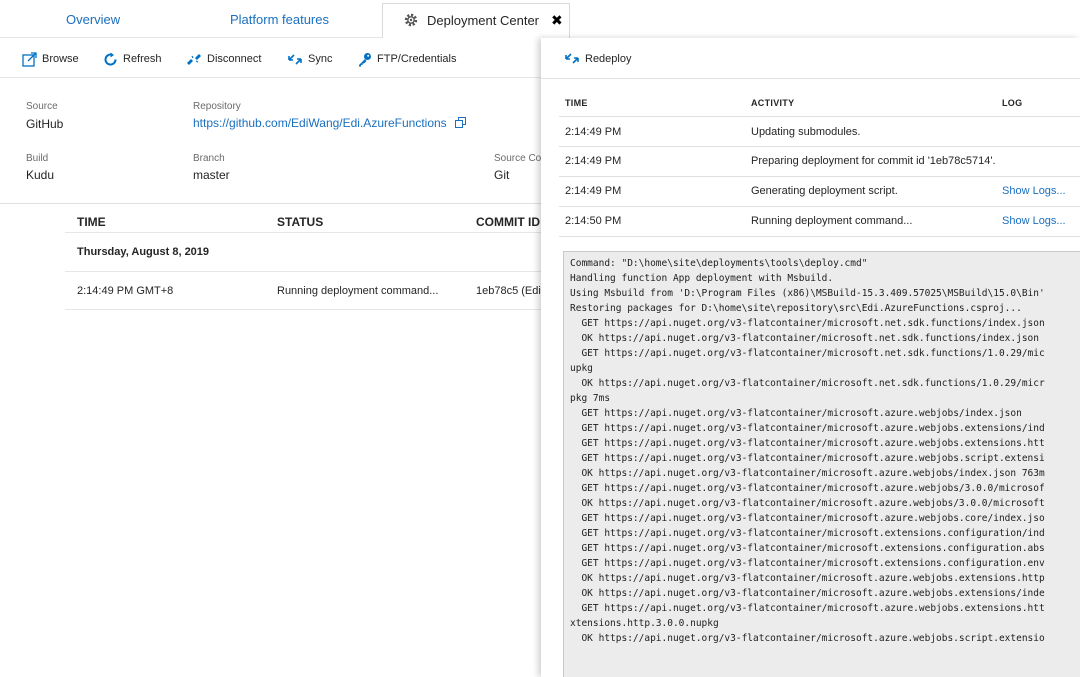  I want to click on browse-label: Browse, so click(60, 59).